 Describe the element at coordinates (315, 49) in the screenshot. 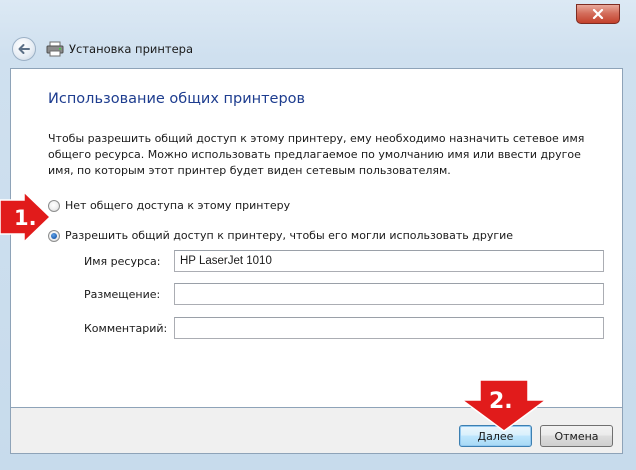

I see `navigation-bar: Установка принтера` at that location.